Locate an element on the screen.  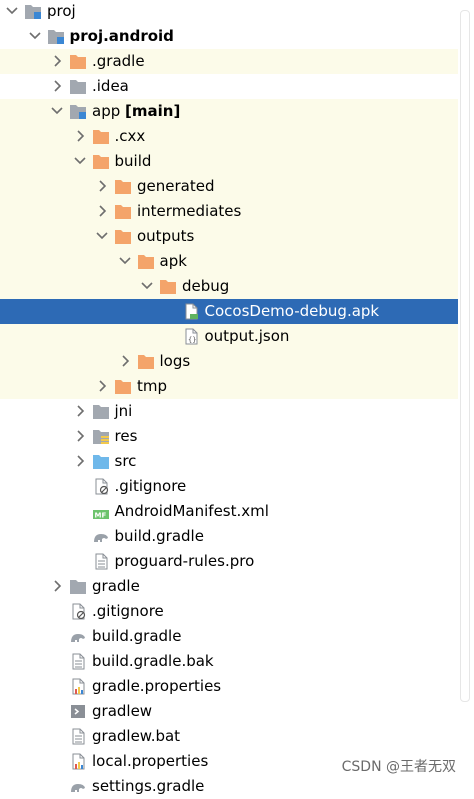
tree-row: {} output.json is located at coordinates (229, 336).